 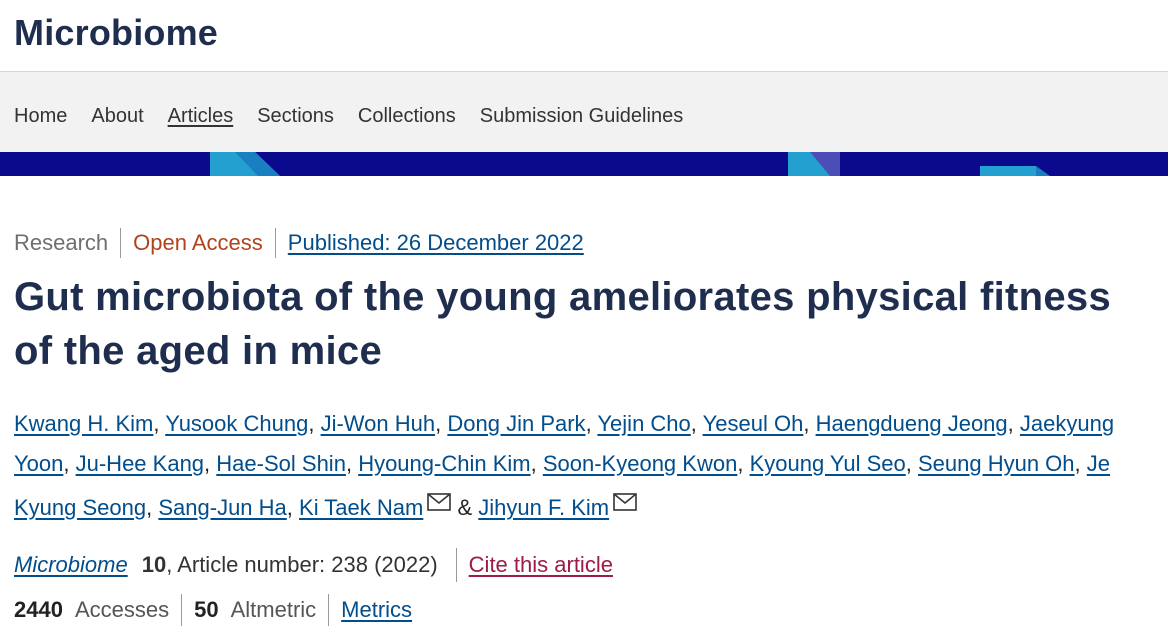 I want to click on altmetric-count: 50, so click(x=206, y=609).